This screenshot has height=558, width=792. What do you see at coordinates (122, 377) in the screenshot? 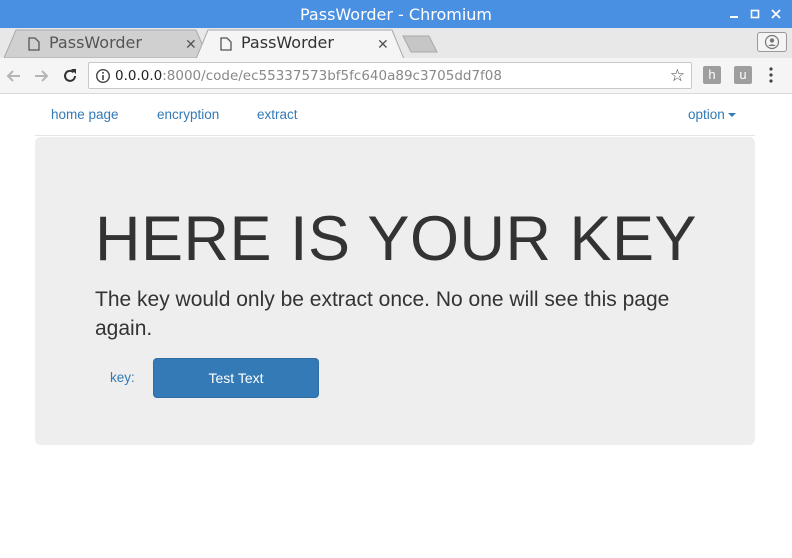
I see `key-label: key:` at bounding box center [122, 377].